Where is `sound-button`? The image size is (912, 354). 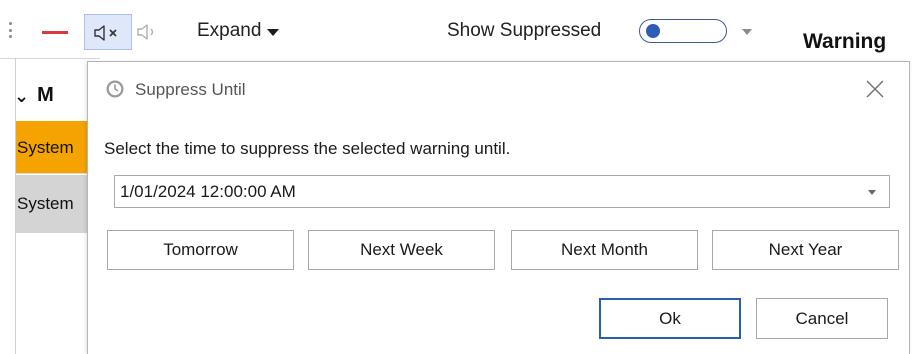
sound-button is located at coordinates (148, 34).